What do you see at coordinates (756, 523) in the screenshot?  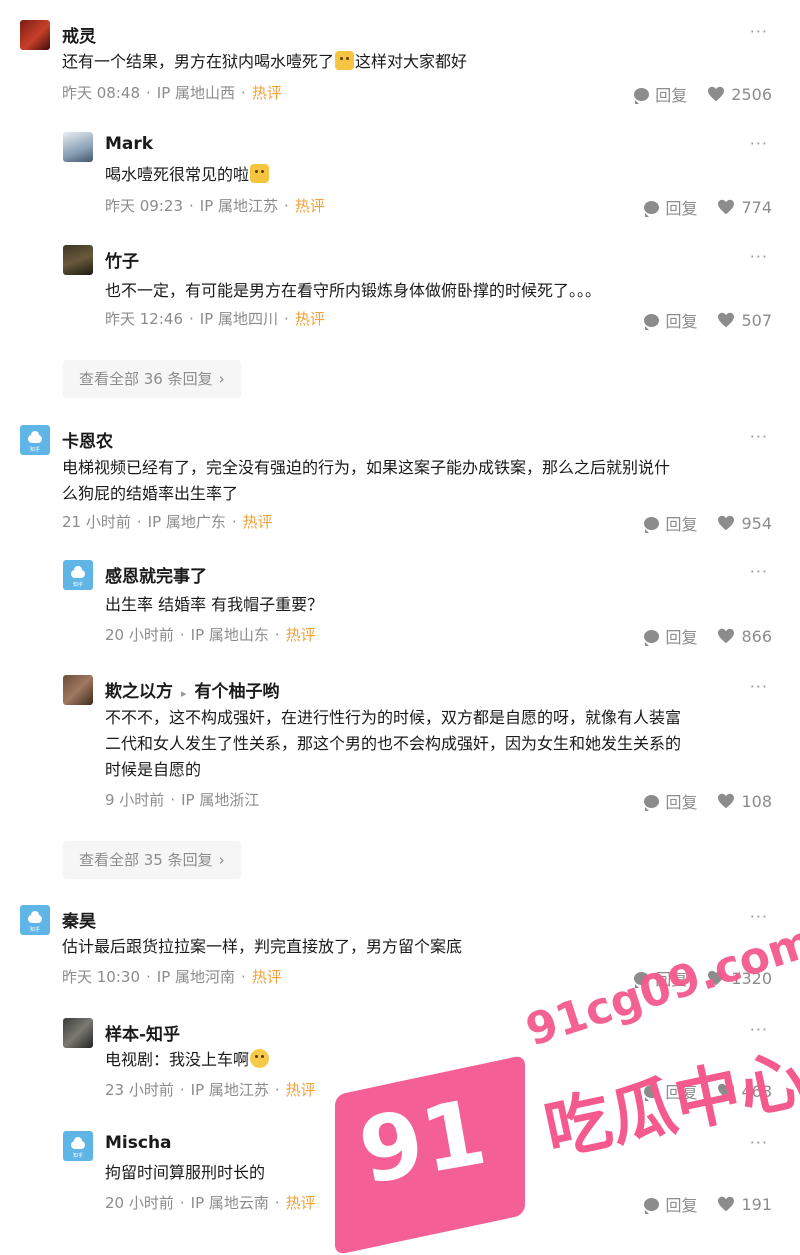 I see `like-count: 954` at bounding box center [756, 523].